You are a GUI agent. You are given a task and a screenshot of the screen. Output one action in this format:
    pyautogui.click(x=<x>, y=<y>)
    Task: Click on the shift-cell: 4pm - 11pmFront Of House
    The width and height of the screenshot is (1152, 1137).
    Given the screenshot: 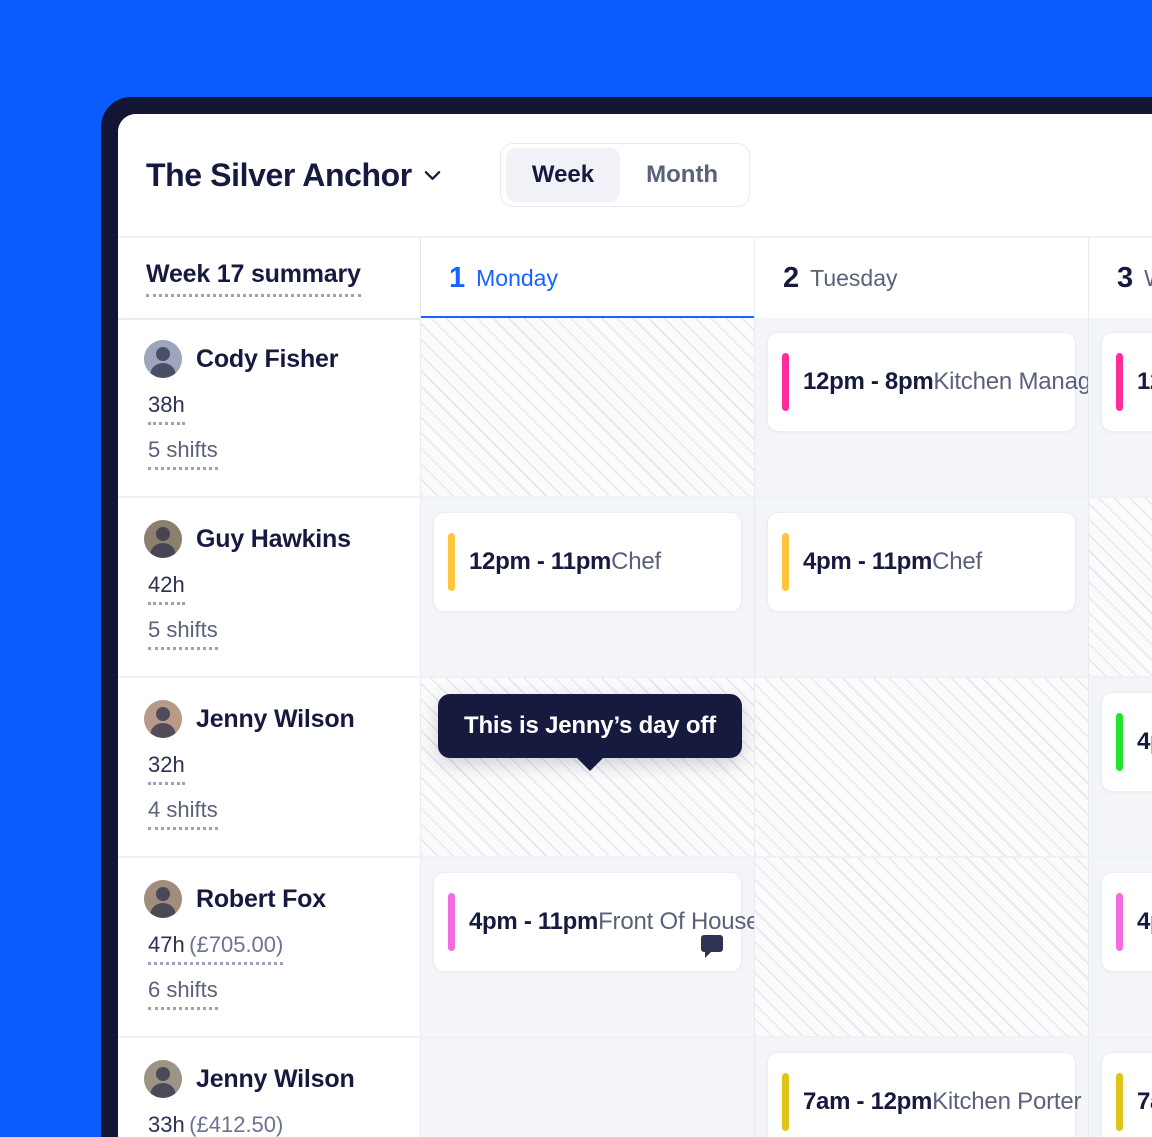 What is the action you would take?
    pyautogui.click(x=590, y=947)
    